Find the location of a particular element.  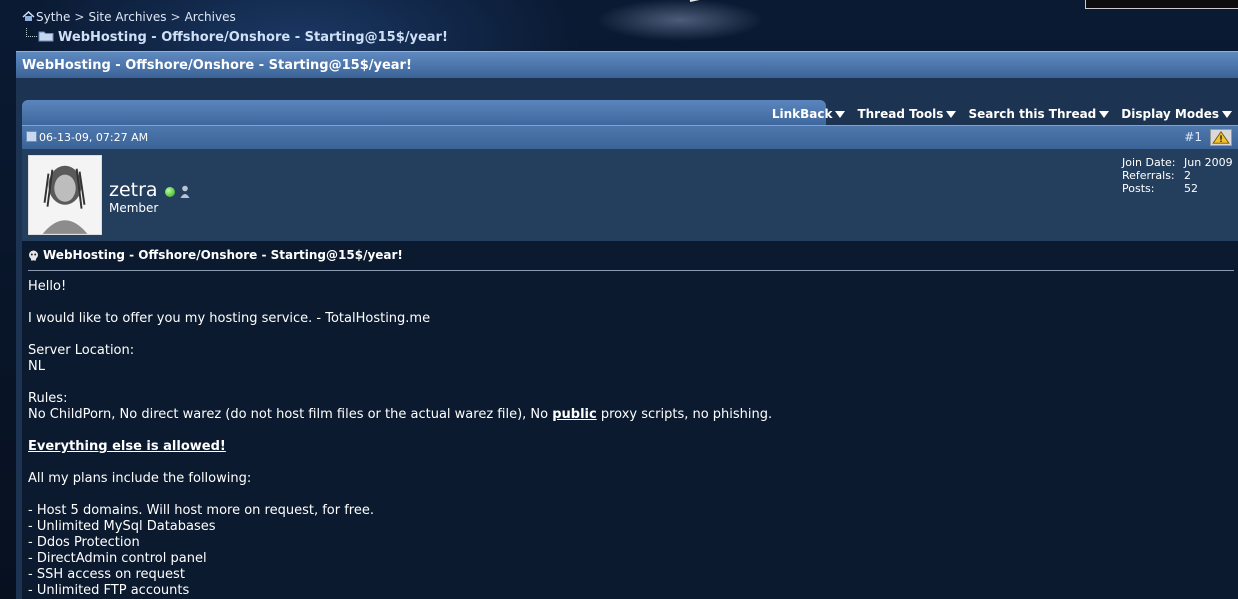

display-modes-menu: Display Modes is located at coordinates (1176, 114).